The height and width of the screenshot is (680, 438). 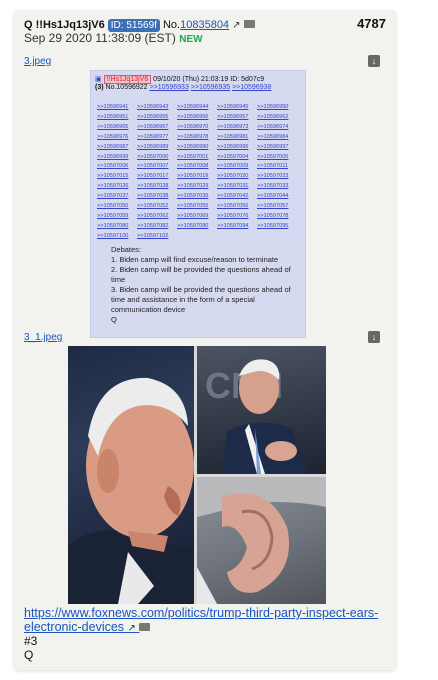 What do you see at coordinates (99, 87) in the screenshot?
I see `screenshot-count: (3)` at bounding box center [99, 87].